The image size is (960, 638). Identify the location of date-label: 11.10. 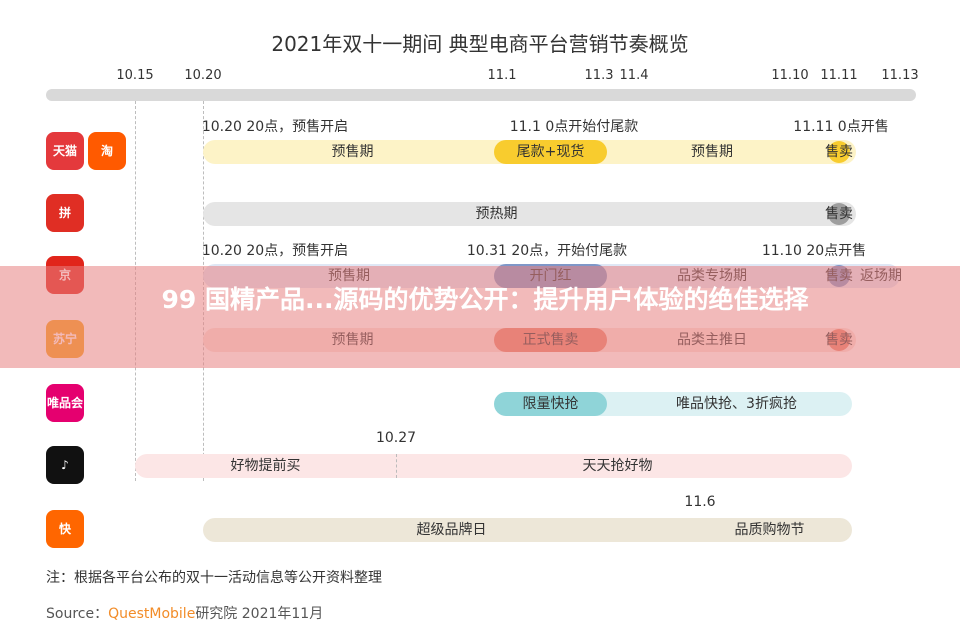
(790, 75).